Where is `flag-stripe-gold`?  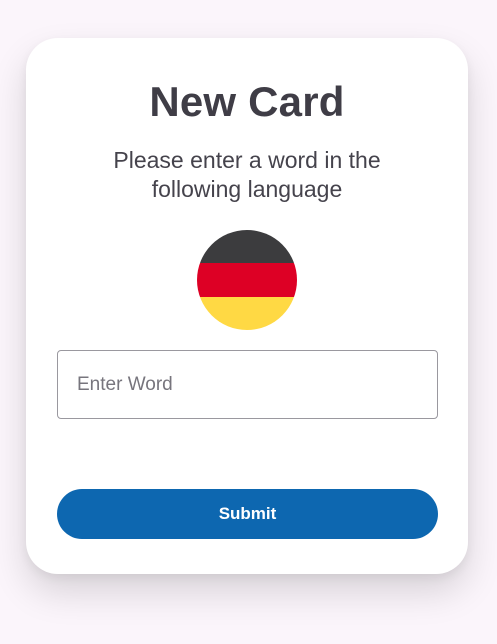
flag-stripe-gold is located at coordinates (247, 313).